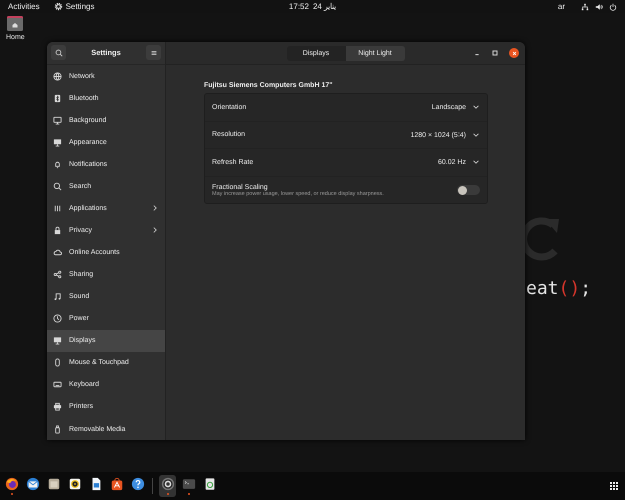 Image resolution: width=625 pixels, height=500 pixels. I want to click on disc-icon, so click(75, 484).